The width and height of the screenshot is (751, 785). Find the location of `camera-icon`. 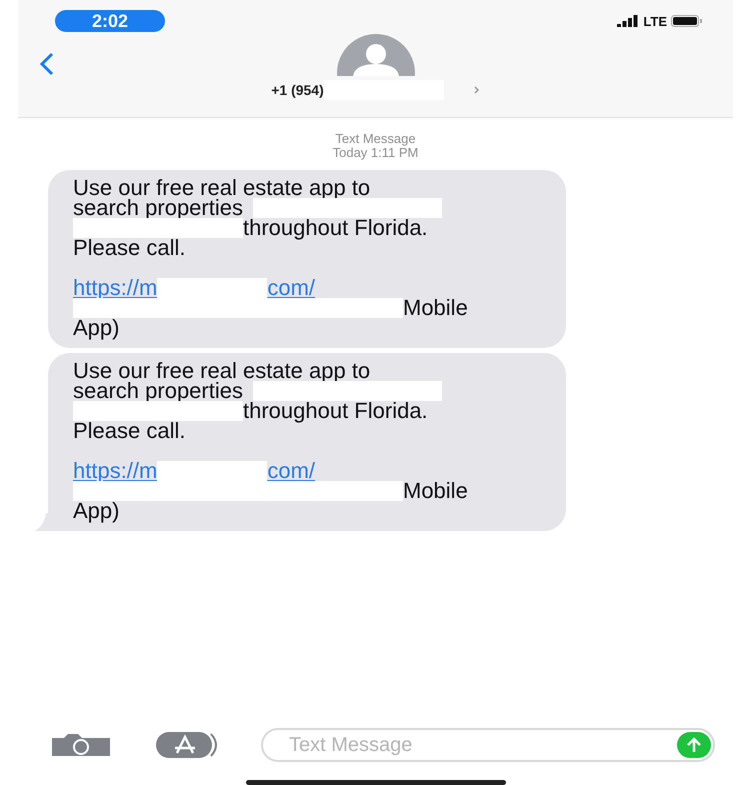

camera-icon is located at coordinates (81, 745).